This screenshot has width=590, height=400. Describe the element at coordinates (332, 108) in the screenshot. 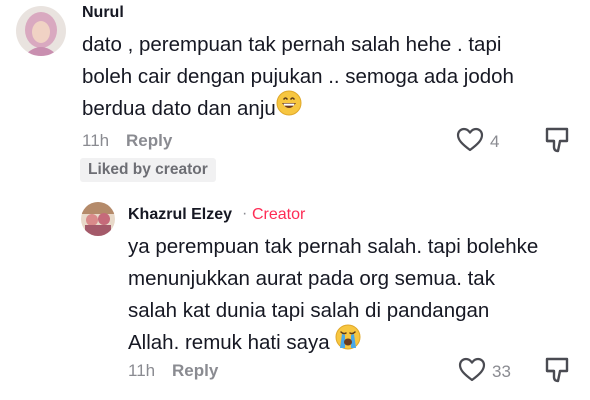

I see `comment-line: berdua dato dan anju` at that location.